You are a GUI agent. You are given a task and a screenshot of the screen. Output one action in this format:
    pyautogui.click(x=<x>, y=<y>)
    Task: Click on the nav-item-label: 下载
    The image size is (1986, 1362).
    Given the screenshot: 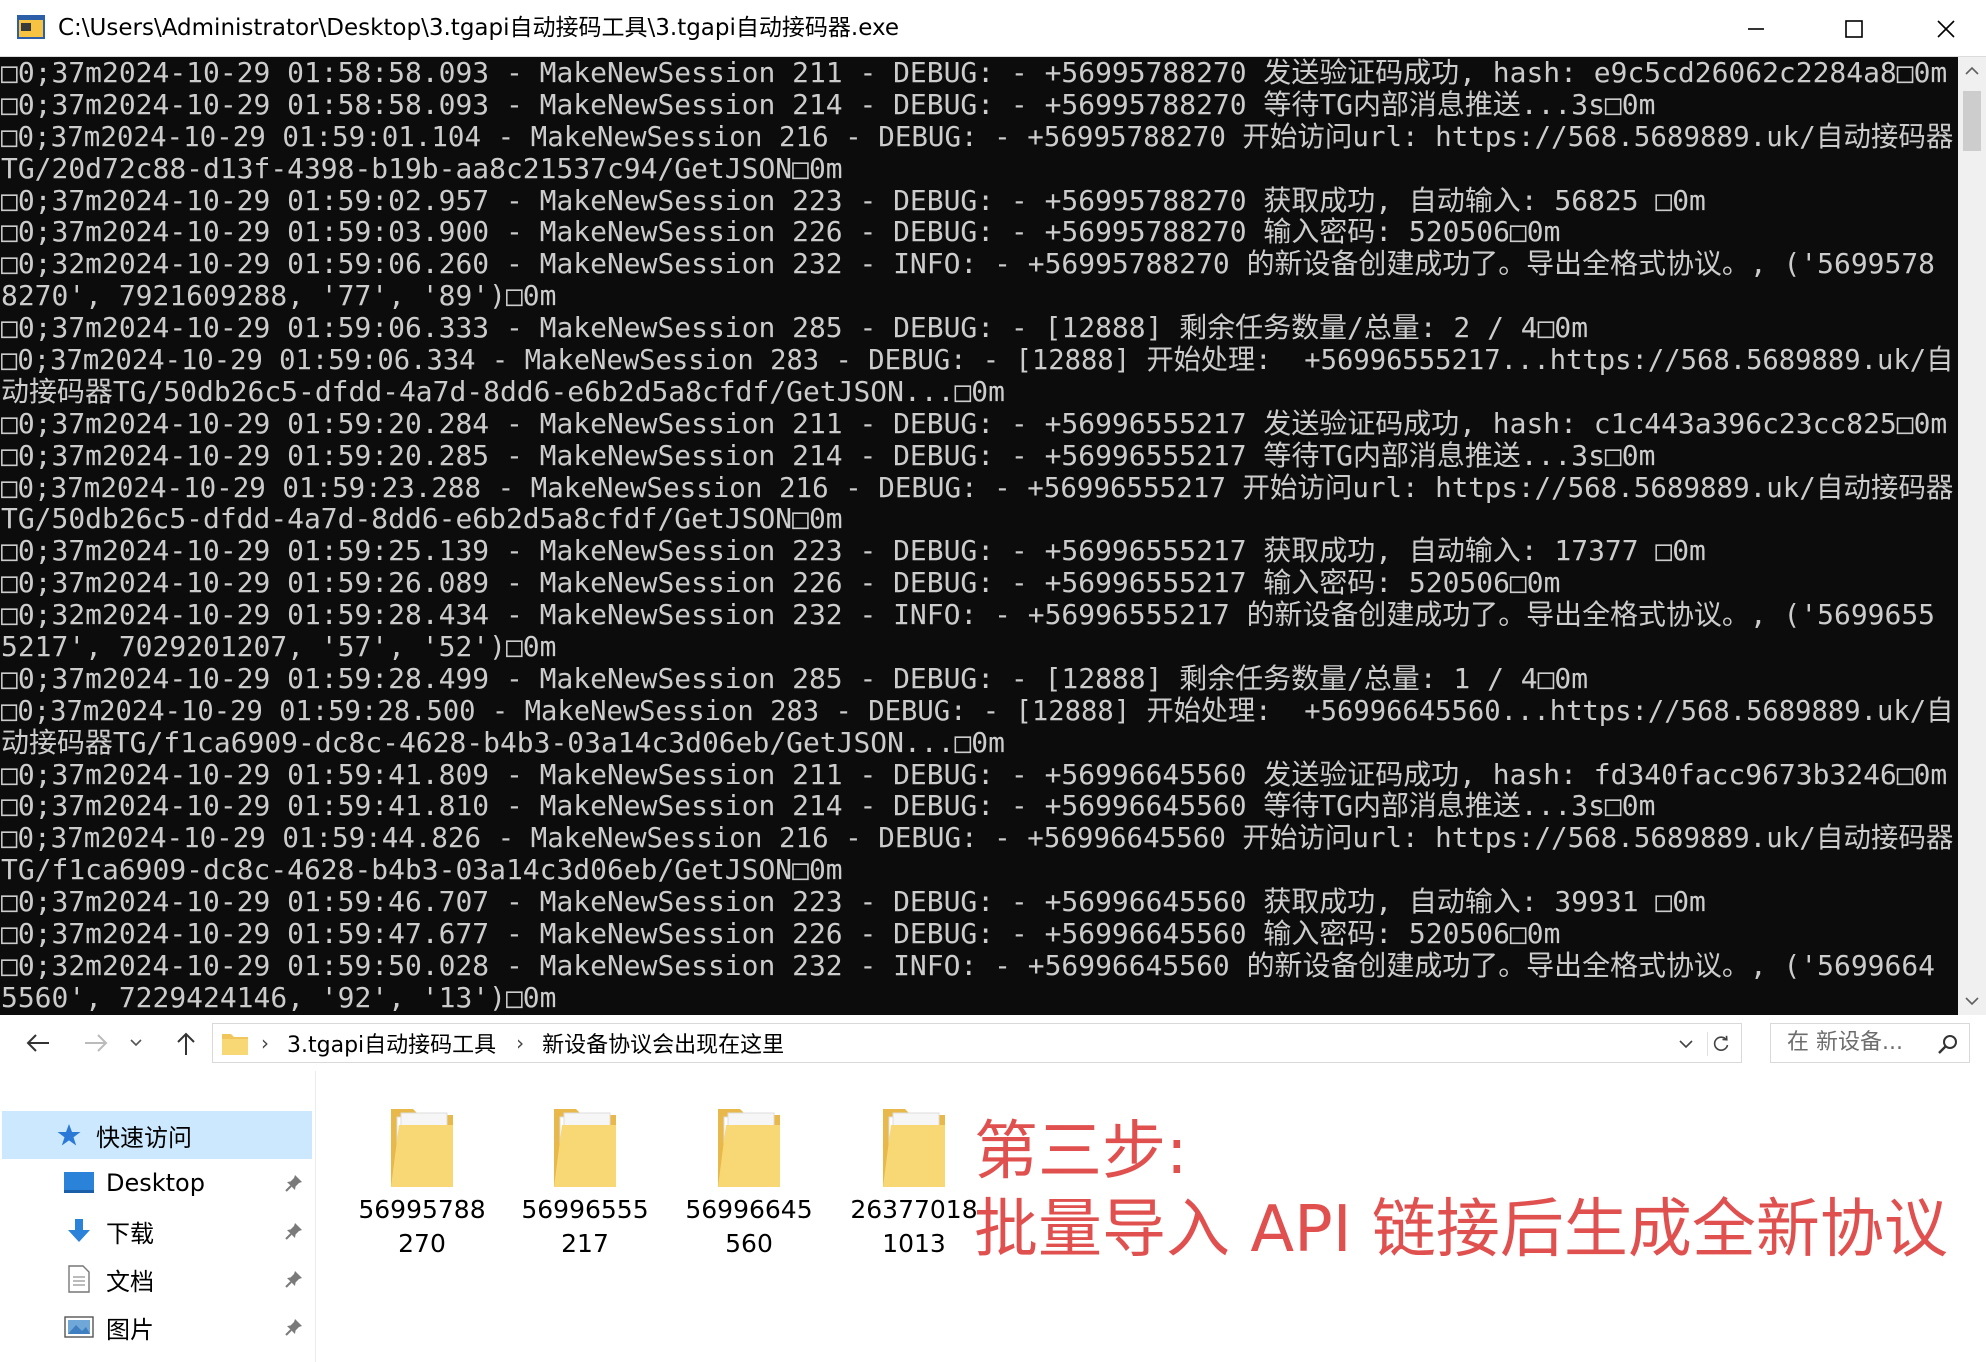 What is the action you would take?
    pyautogui.click(x=130, y=1233)
    